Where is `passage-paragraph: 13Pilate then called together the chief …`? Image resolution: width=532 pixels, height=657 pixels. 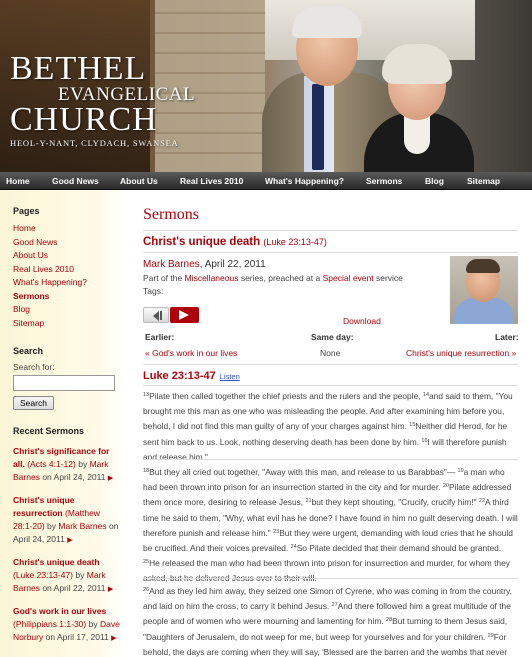 passage-paragraph: 13Pilate then called together the chief … is located at coordinates (328, 426).